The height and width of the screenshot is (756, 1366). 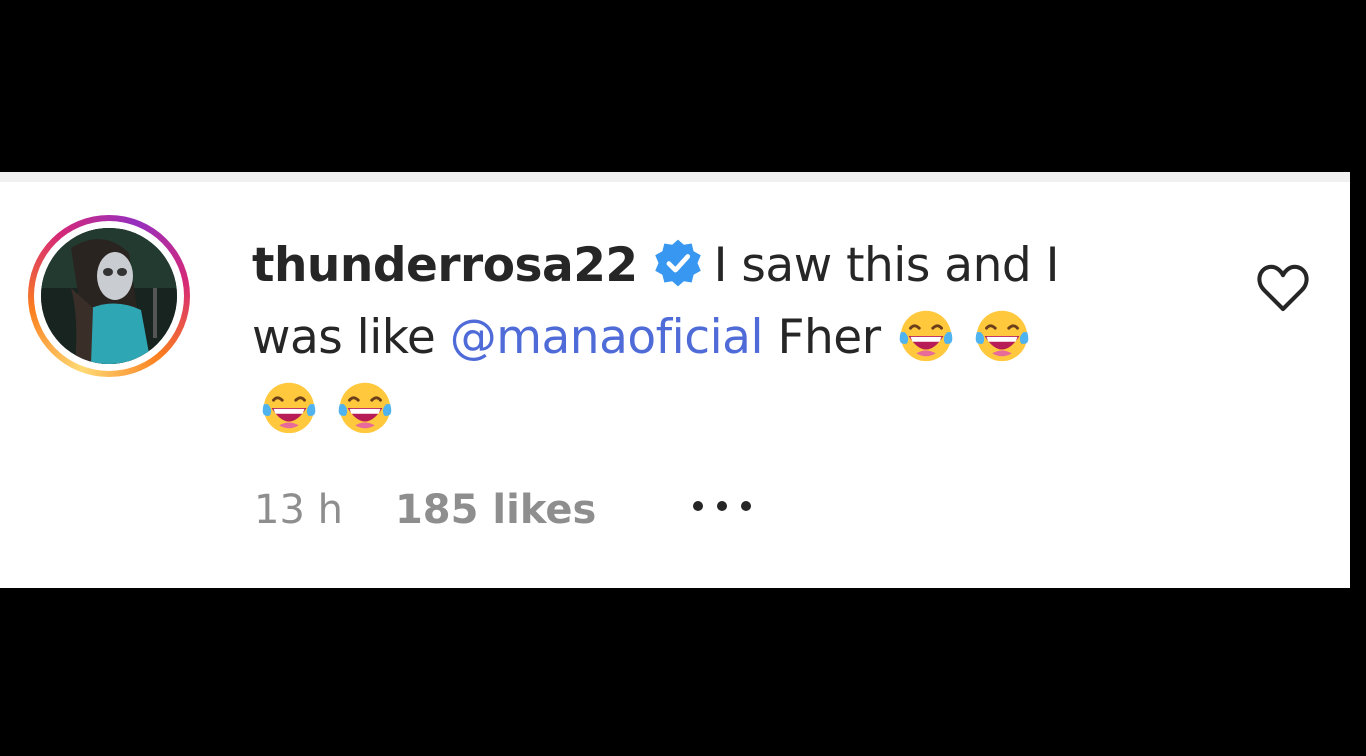 I want to click on story-ring, so click(x=109, y=296).